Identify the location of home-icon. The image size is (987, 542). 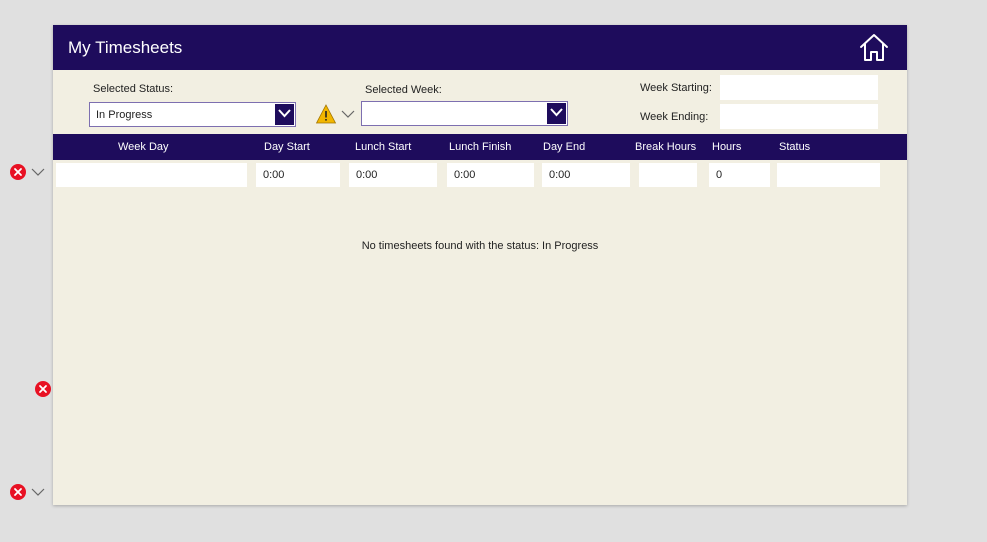
(874, 47).